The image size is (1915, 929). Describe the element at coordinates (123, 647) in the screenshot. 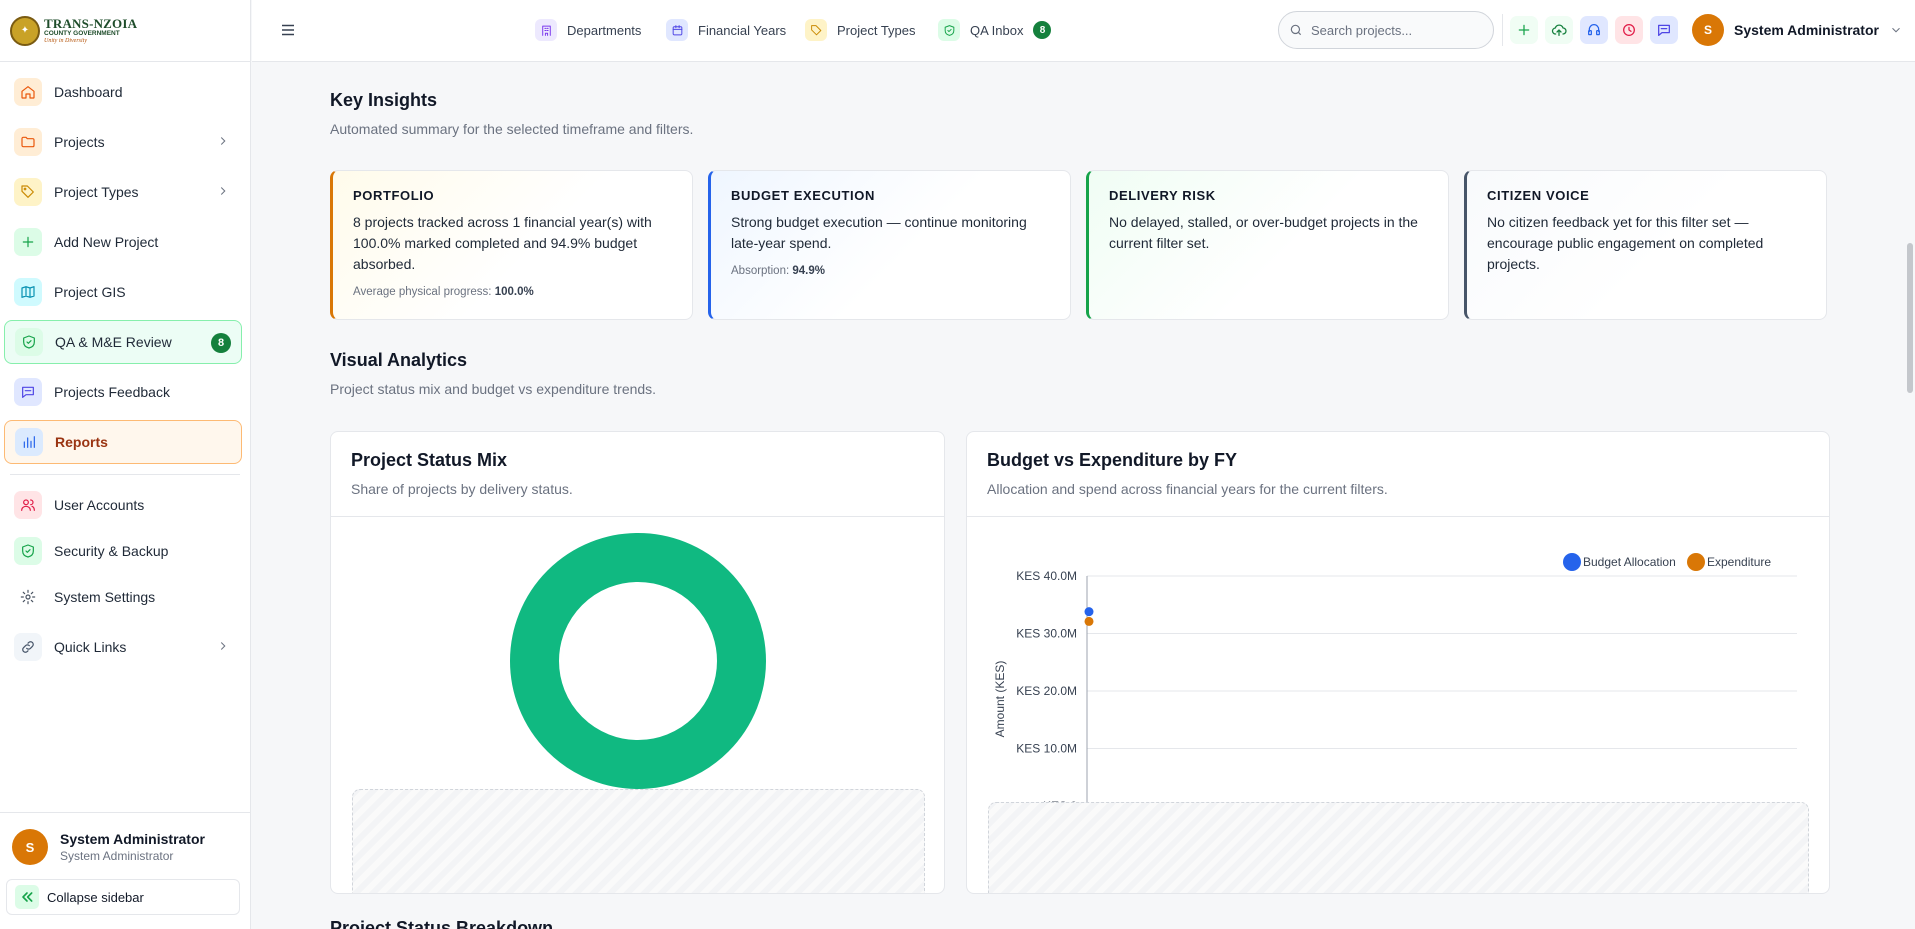

I see `sidebar-item-quick-links: Quick Links` at that location.